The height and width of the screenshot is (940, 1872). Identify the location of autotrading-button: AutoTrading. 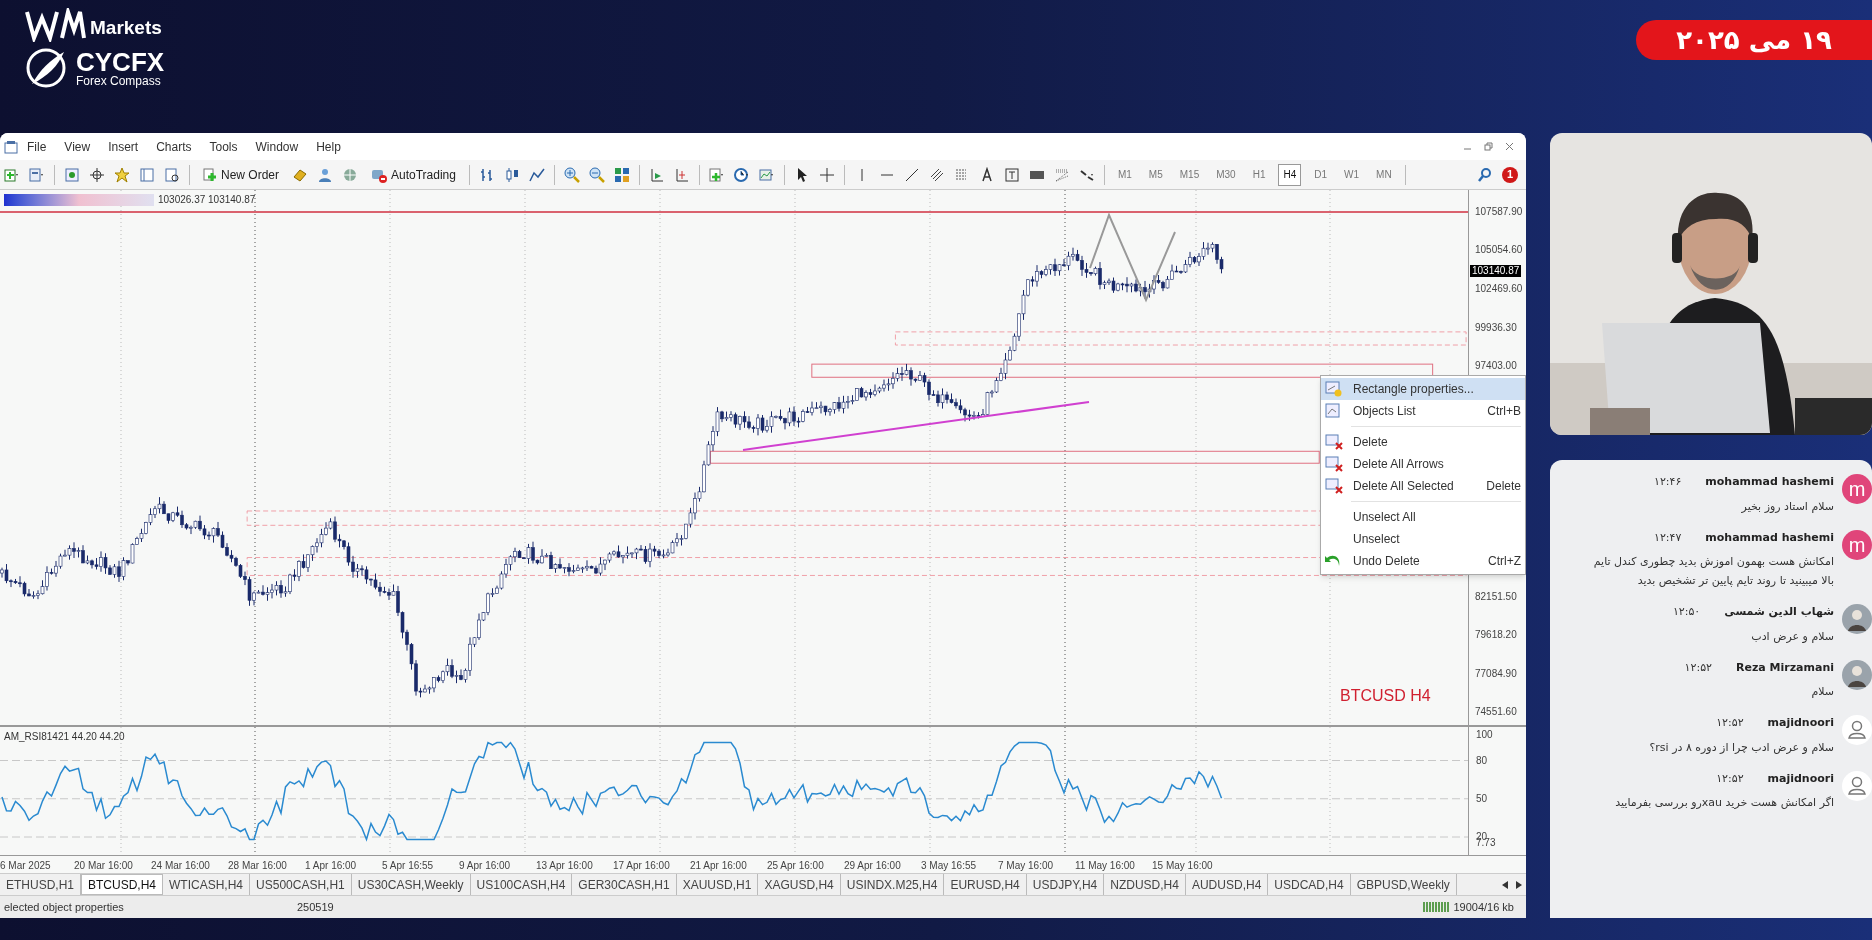
(413, 174).